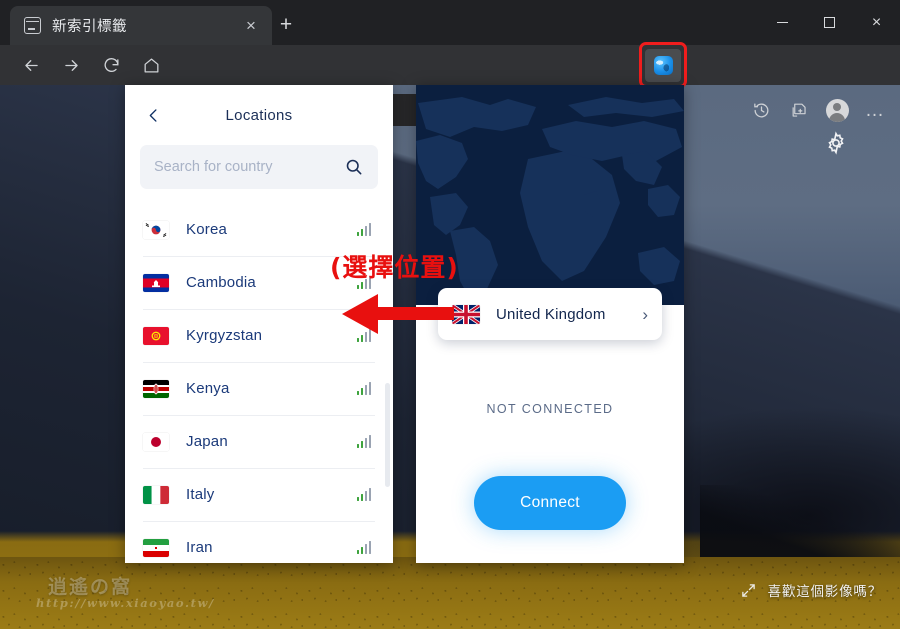 The width and height of the screenshot is (900, 629). What do you see at coordinates (761, 110) in the screenshot?
I see `history-icon` at bounding box center [761, 110].